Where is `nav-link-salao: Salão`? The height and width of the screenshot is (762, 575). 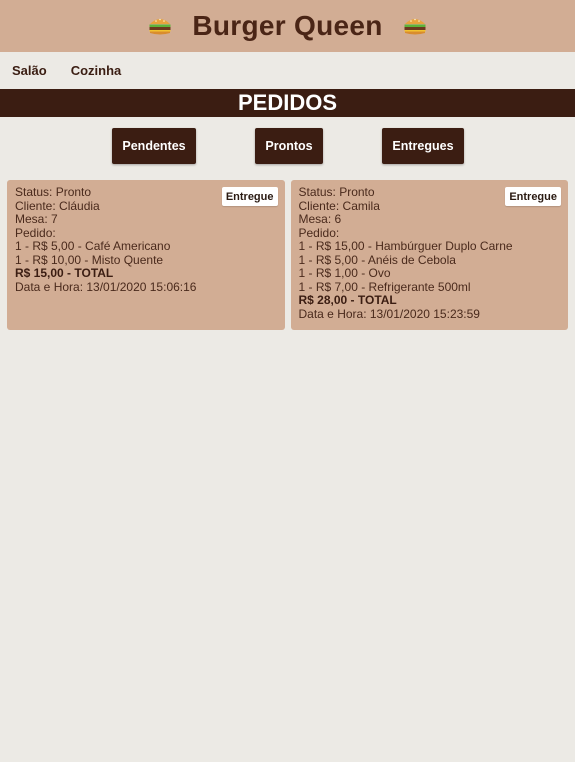
nav-link-salao: Salão is located at coordinates (29, 70).